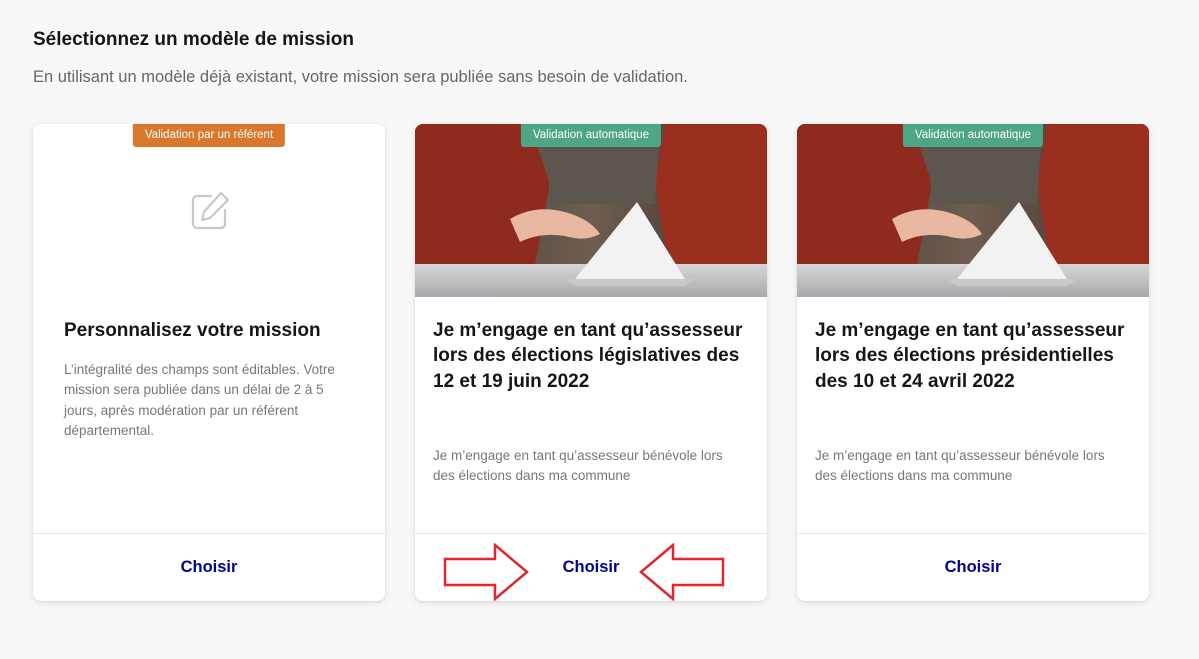 The image size is (1199, 659). What do you see at coordinates (209, 135) in the screenshot?
I see `validation-badge: Validation par un référent` at bounding box center [209, 135].